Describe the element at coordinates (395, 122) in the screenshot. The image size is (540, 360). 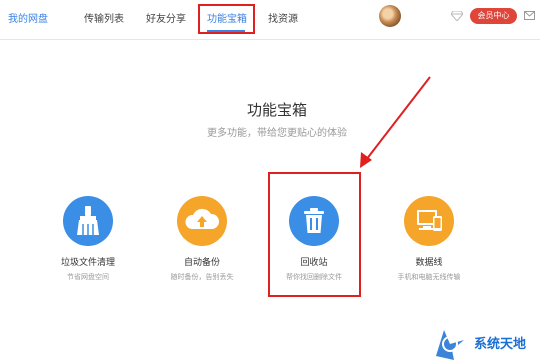
I see `annotation-arrow-icon` at that location.